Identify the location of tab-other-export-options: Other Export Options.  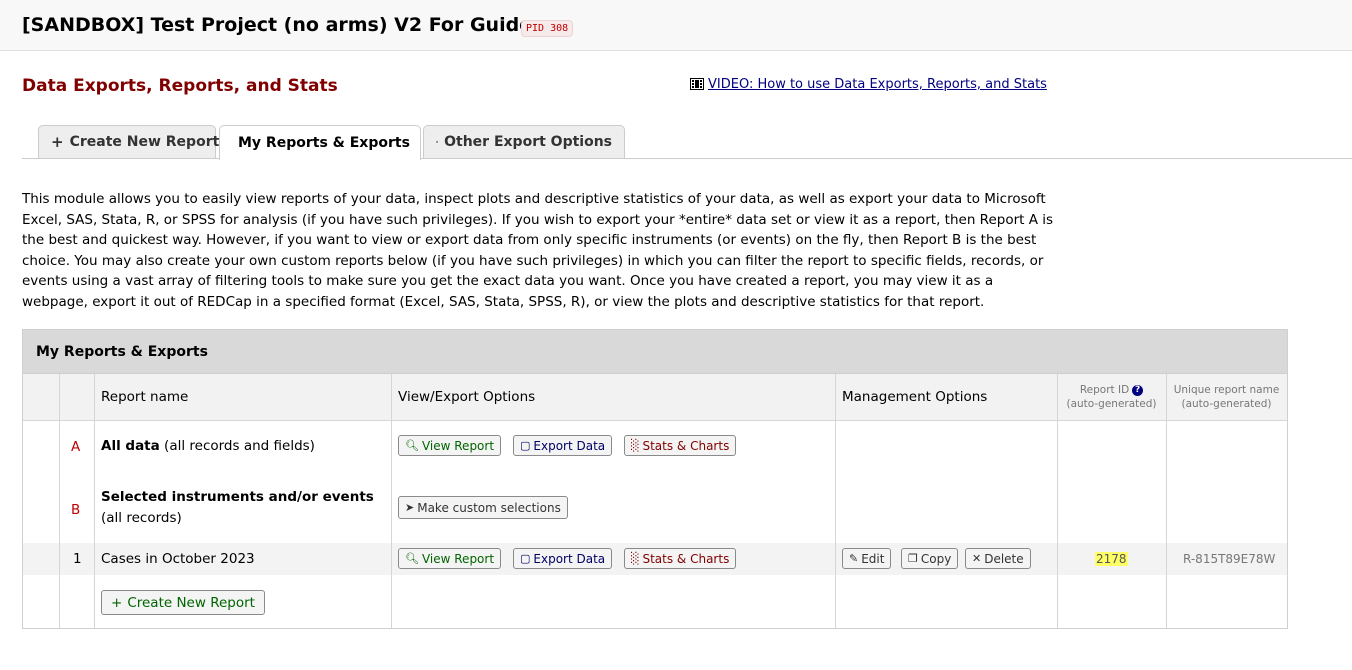
(524, 141).